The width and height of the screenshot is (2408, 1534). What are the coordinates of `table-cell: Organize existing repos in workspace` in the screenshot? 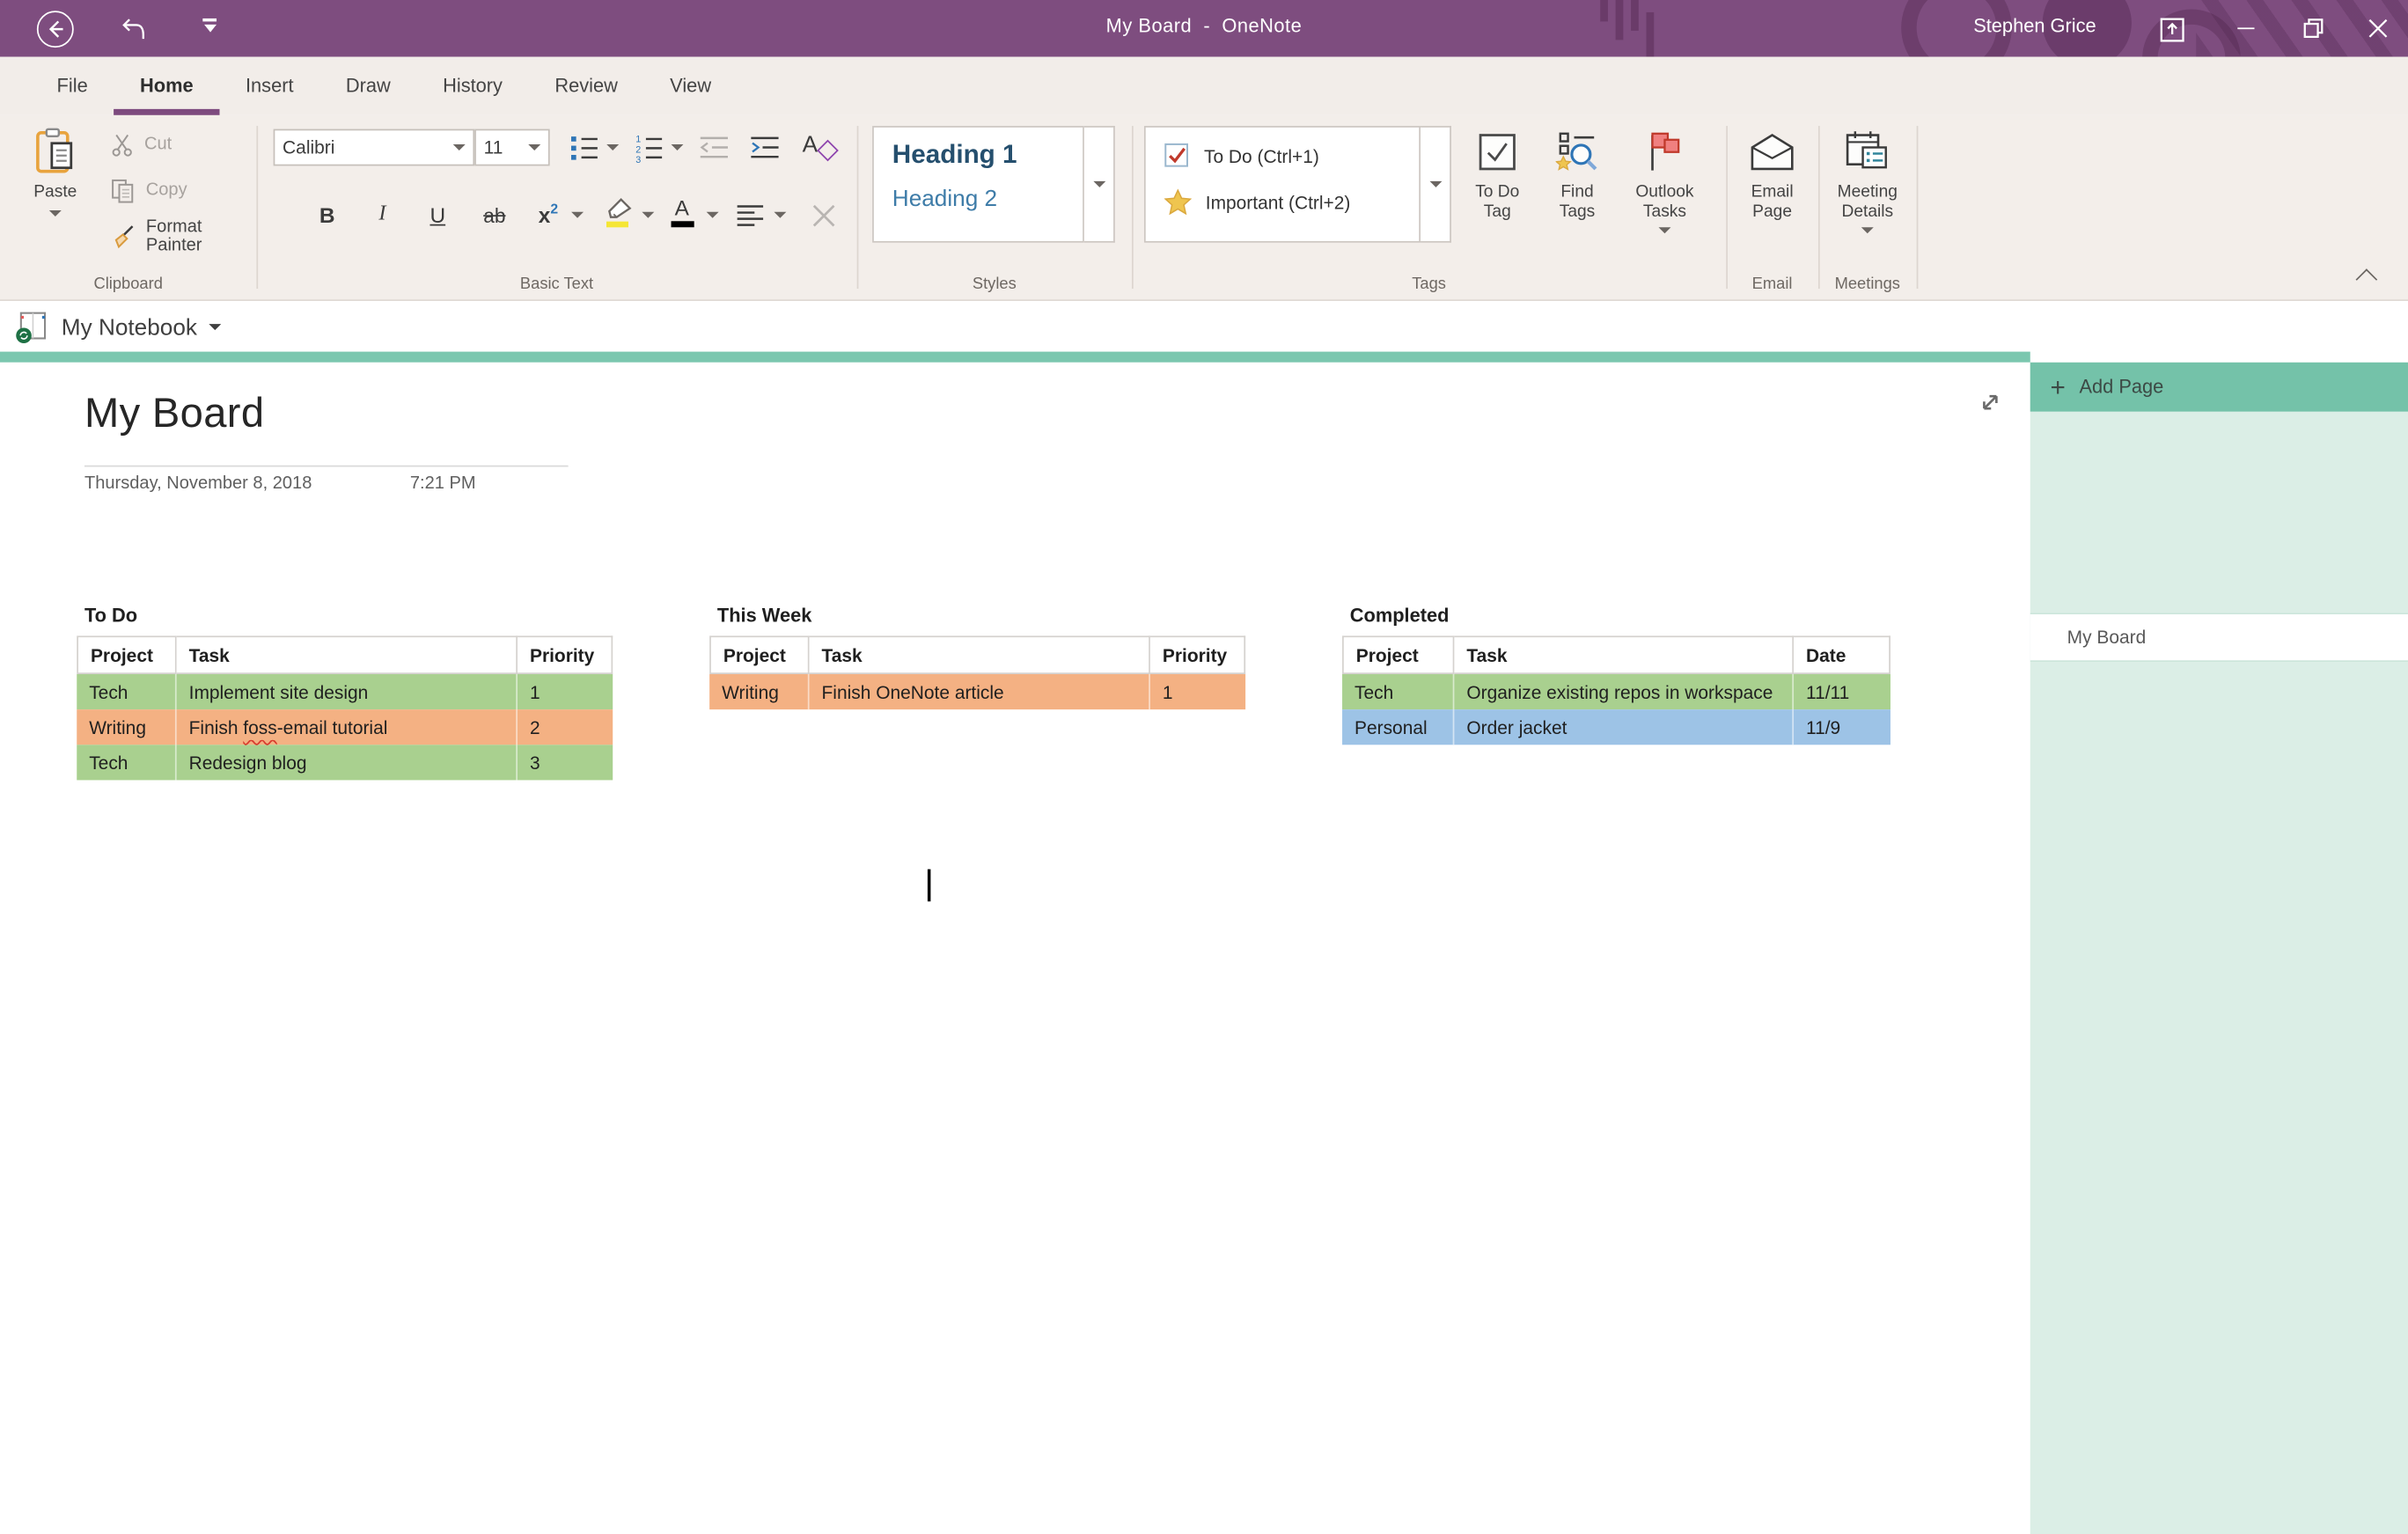 It's located at (1624, 692).